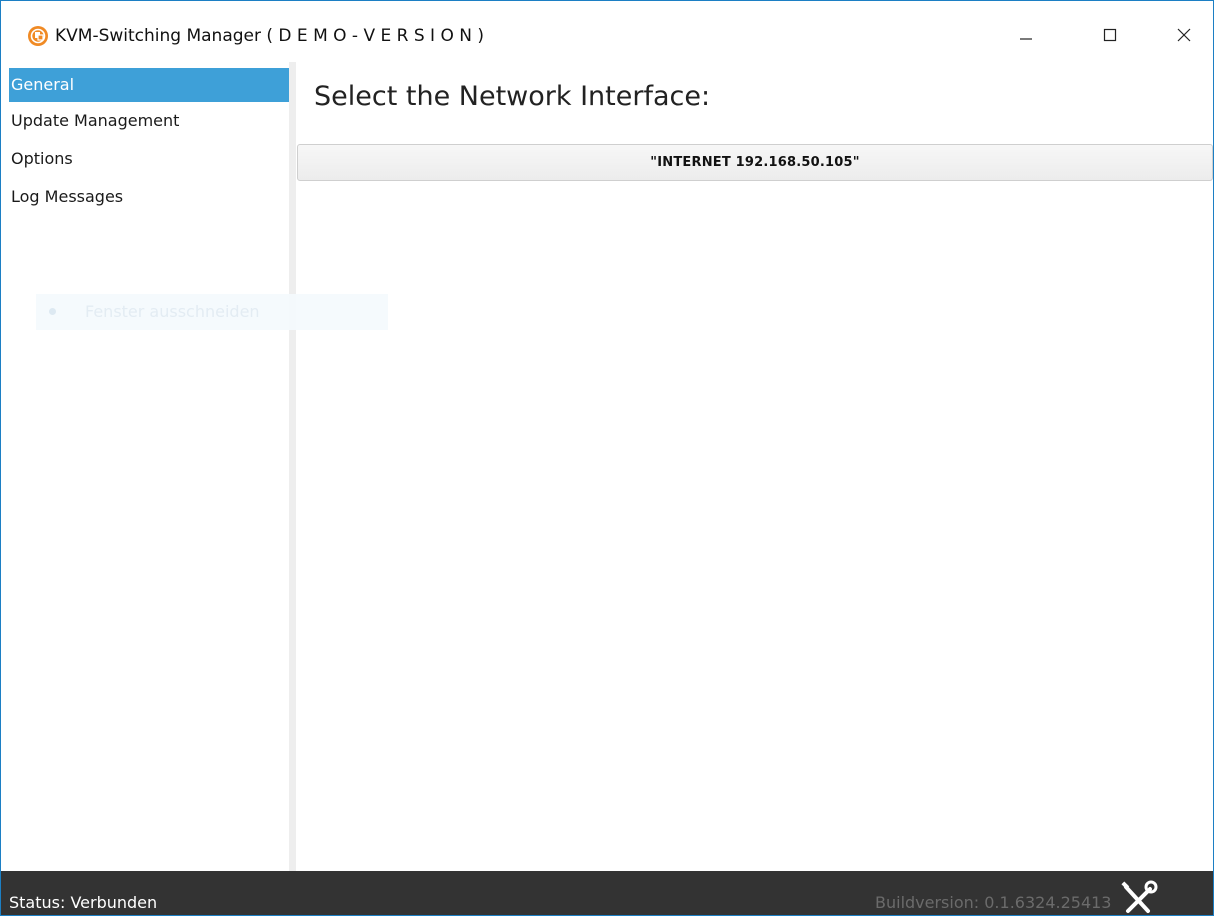  Describe the element at coordinates (172, 311) in the screenshot. I see `ghost-overlay-label: Fenster ausschneiden` at that location.